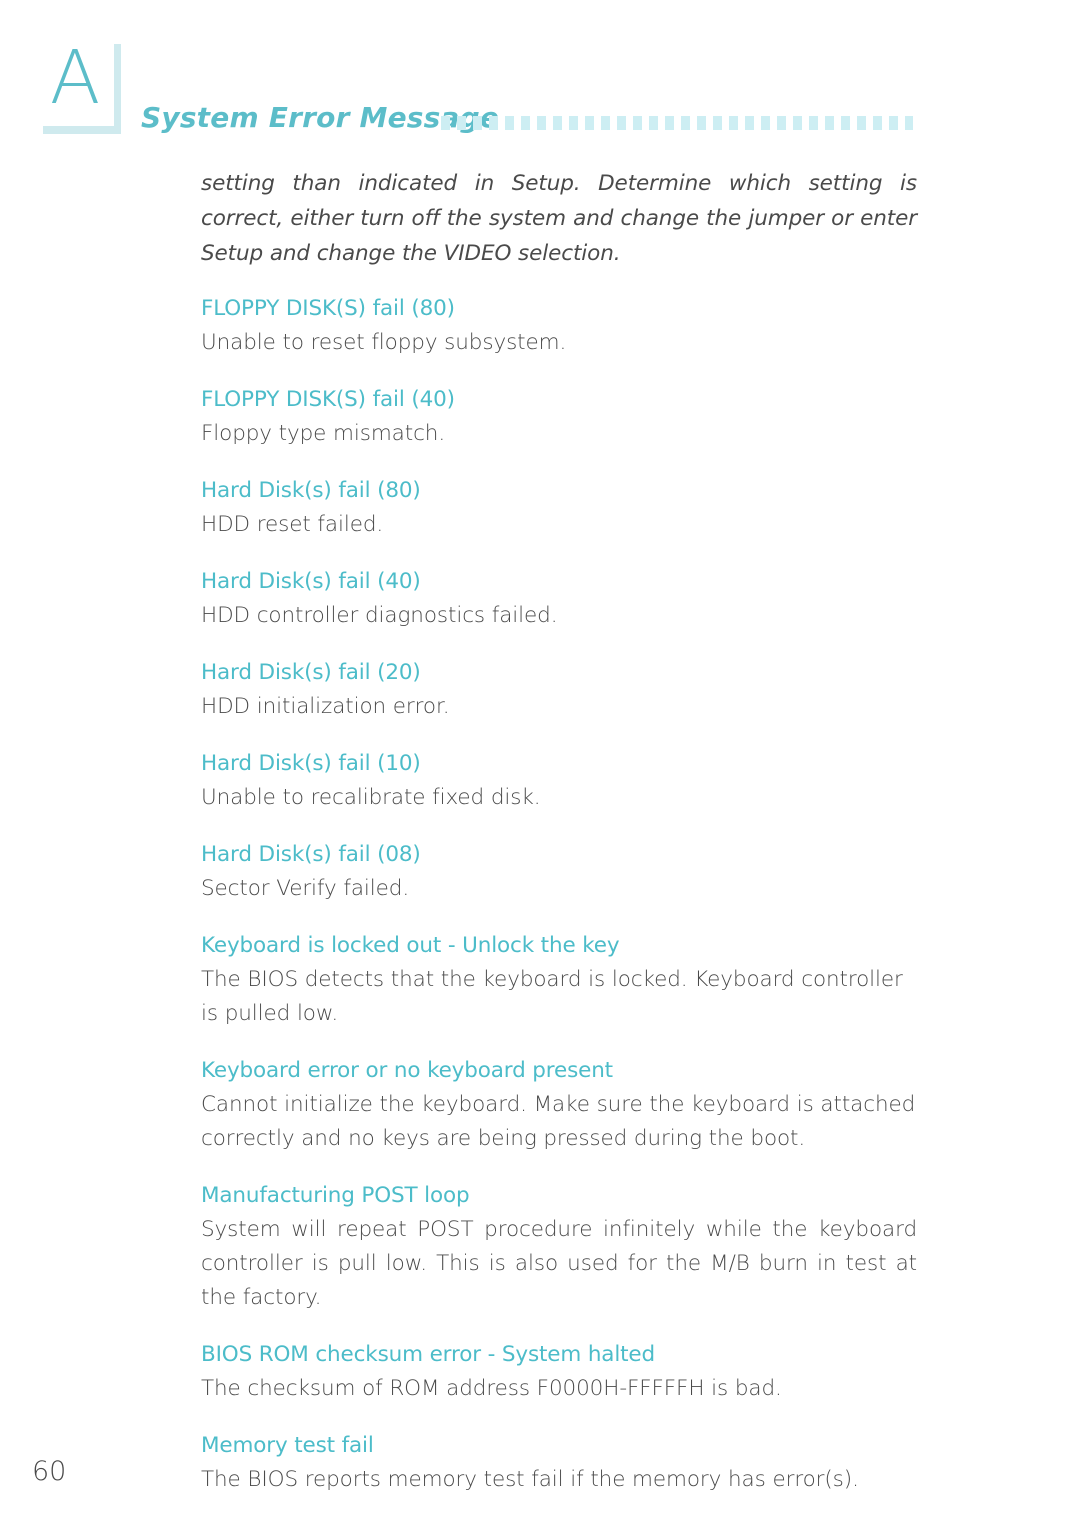  I want to click on appendix-letter-glyph: A, so click(75, 78).